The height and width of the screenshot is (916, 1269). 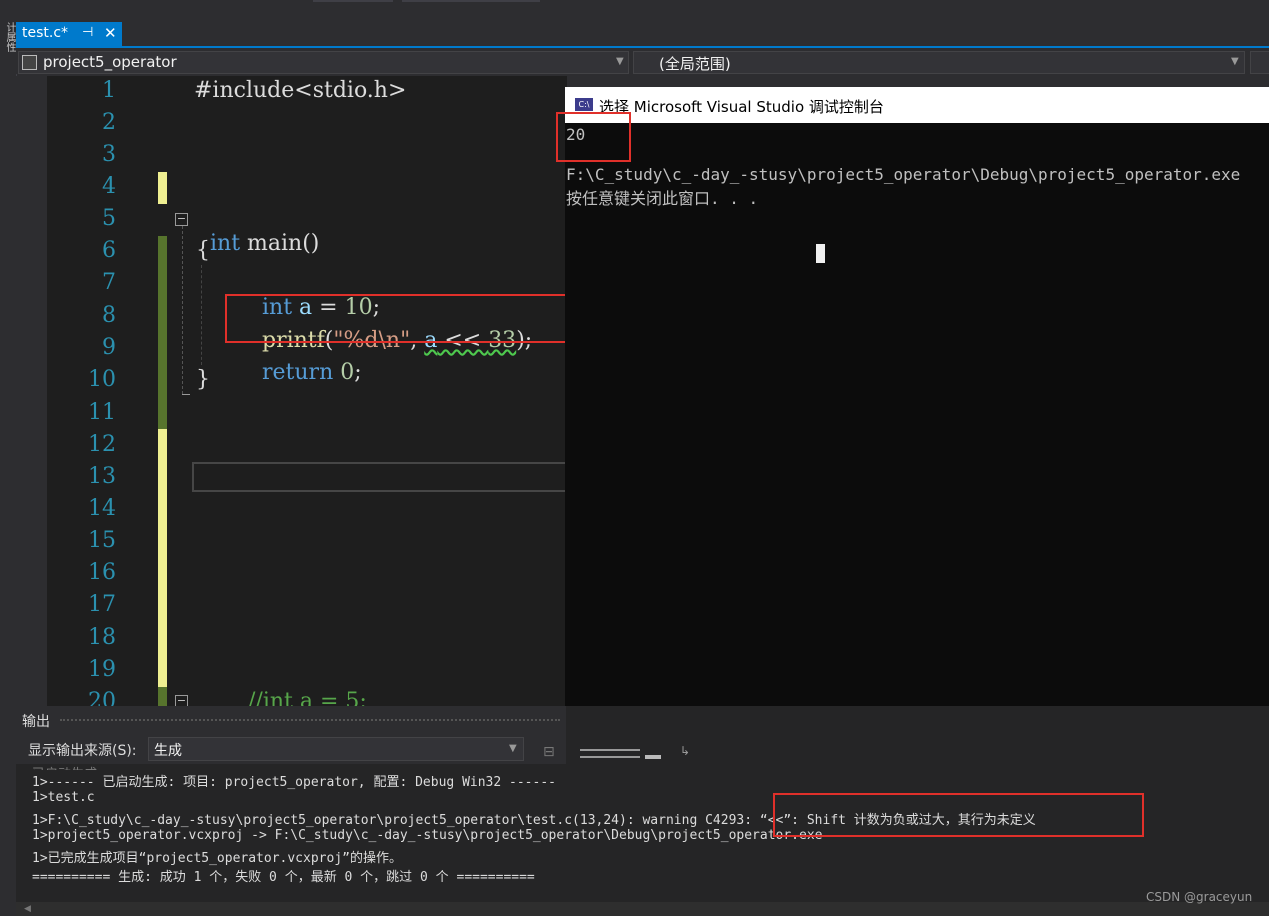 I want to click on code-line-10: }, so click(x=203, y=379).